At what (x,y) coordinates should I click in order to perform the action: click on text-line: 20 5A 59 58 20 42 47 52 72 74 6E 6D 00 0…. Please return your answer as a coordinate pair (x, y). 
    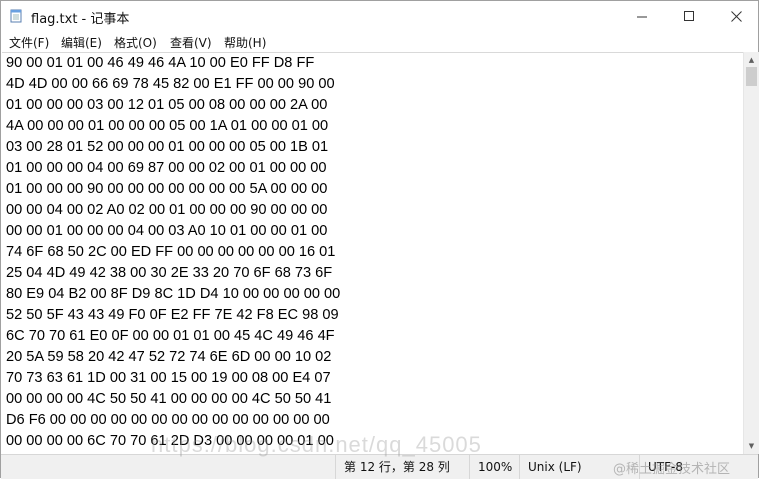
    Looking at the image, I should click on (169, 357).